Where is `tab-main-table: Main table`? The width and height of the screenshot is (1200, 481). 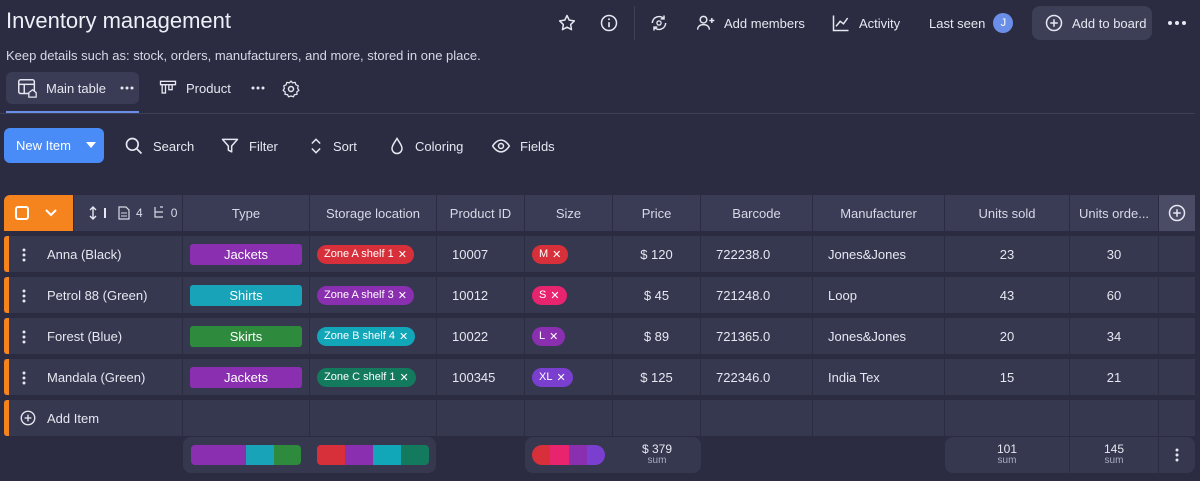 tab-main-table: Main table is located at coordinates (72, 88).